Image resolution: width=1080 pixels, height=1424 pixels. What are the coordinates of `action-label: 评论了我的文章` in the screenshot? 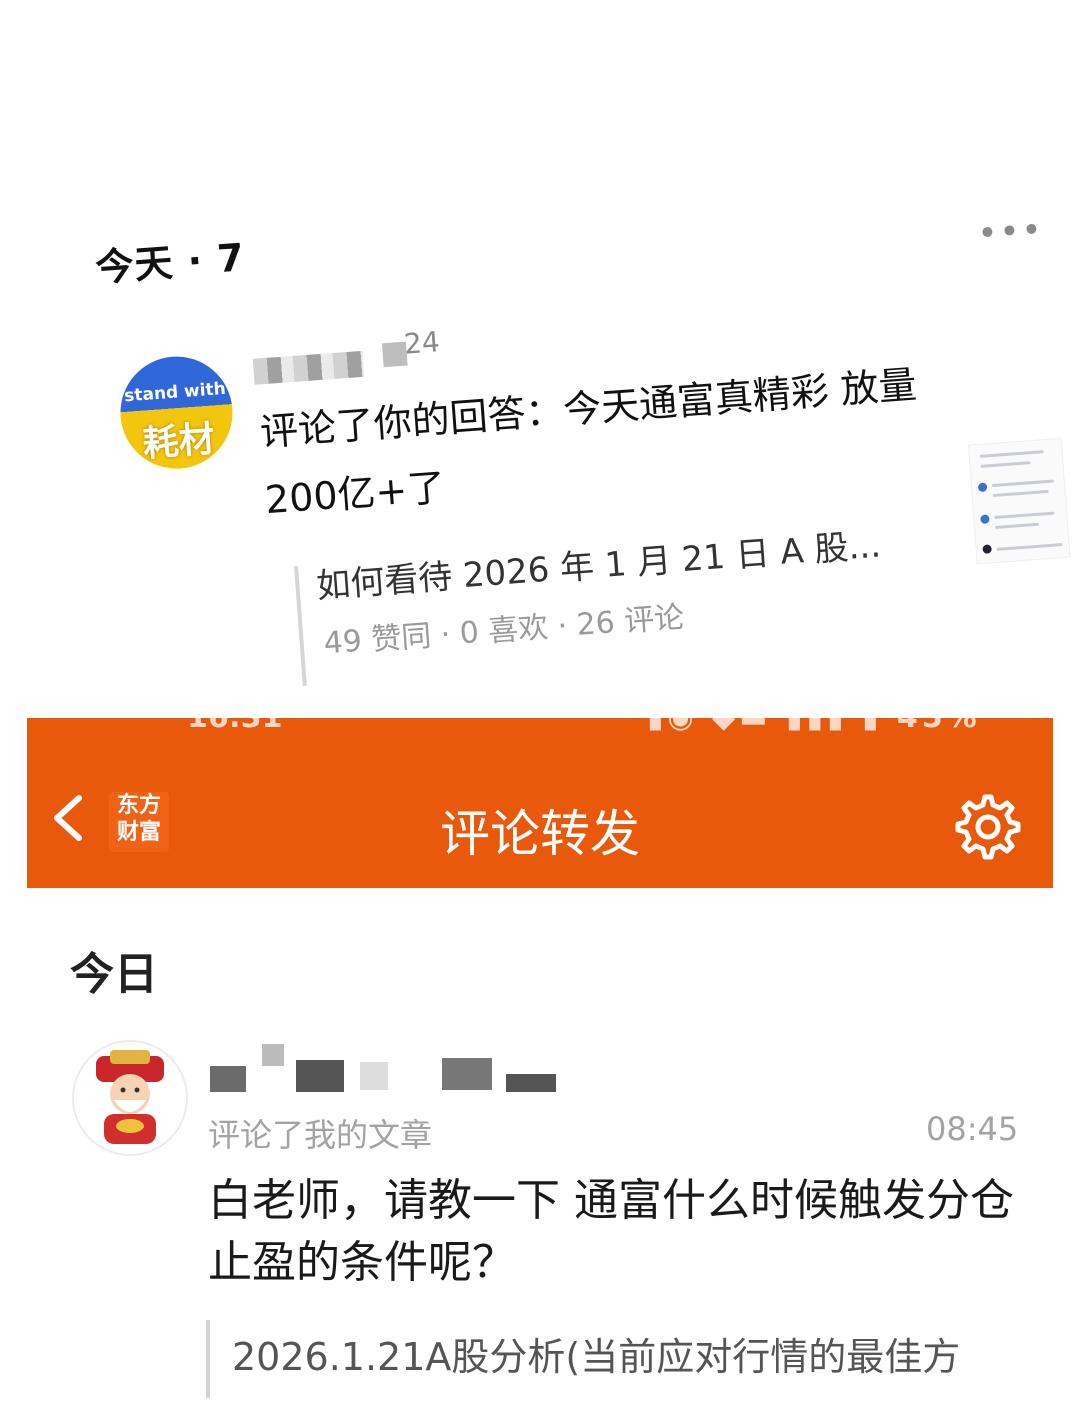 It's located at (320, 1135).